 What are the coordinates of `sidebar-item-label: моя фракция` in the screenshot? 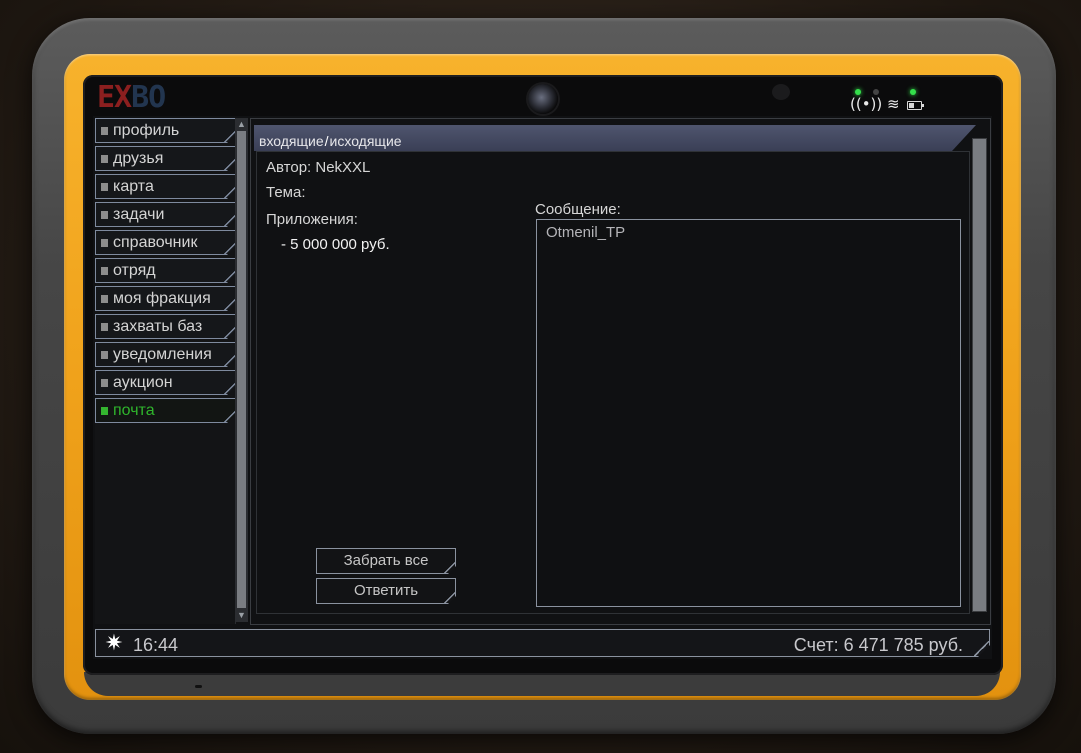 It's located at (162, 298).